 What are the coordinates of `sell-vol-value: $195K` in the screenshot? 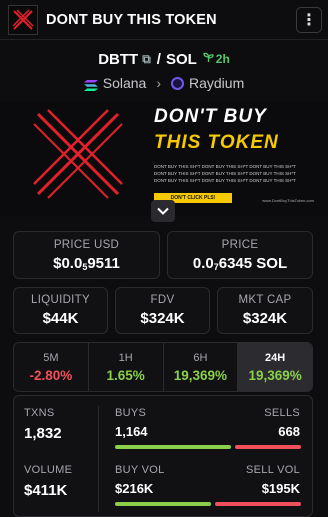 It's located at (280, 488).